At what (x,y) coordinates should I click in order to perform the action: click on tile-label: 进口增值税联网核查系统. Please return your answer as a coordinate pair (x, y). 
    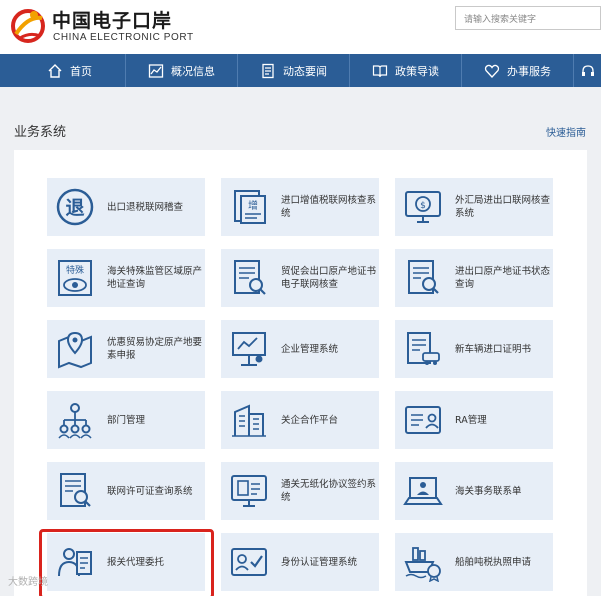
    Looking at the image, I should click on (329, 207).